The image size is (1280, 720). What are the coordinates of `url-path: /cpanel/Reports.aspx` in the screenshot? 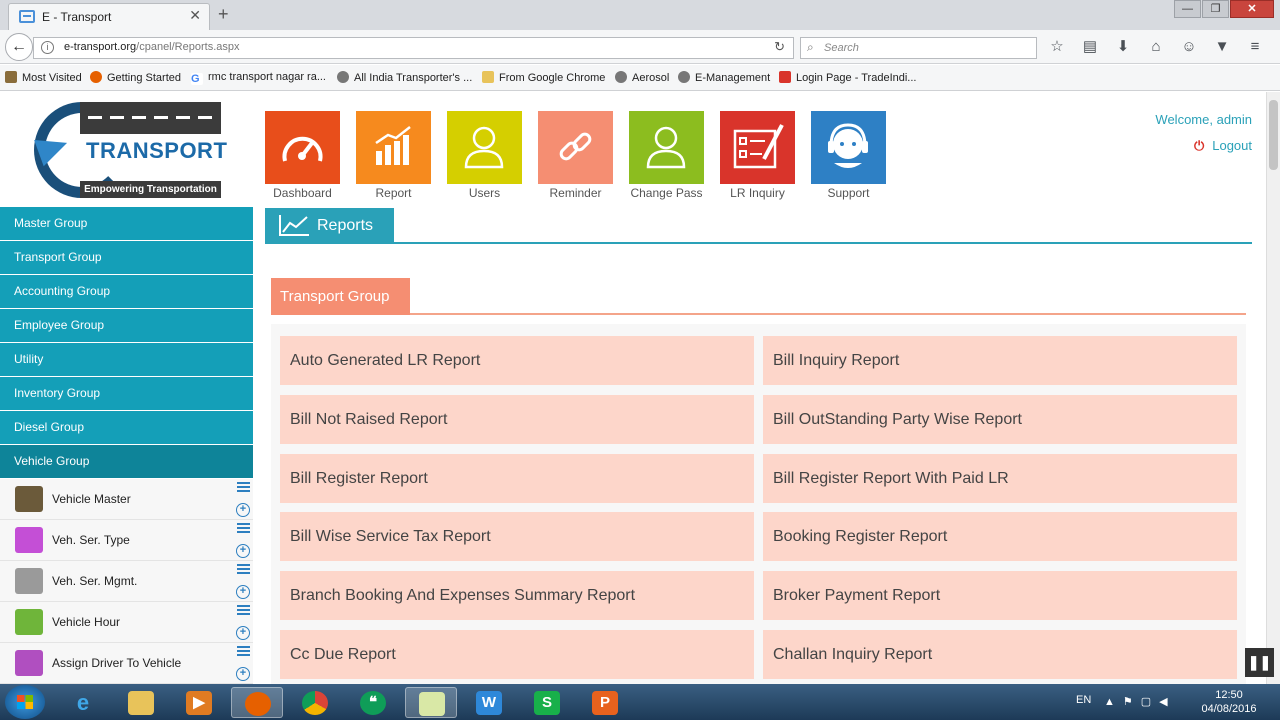 It's located at (188, 47).